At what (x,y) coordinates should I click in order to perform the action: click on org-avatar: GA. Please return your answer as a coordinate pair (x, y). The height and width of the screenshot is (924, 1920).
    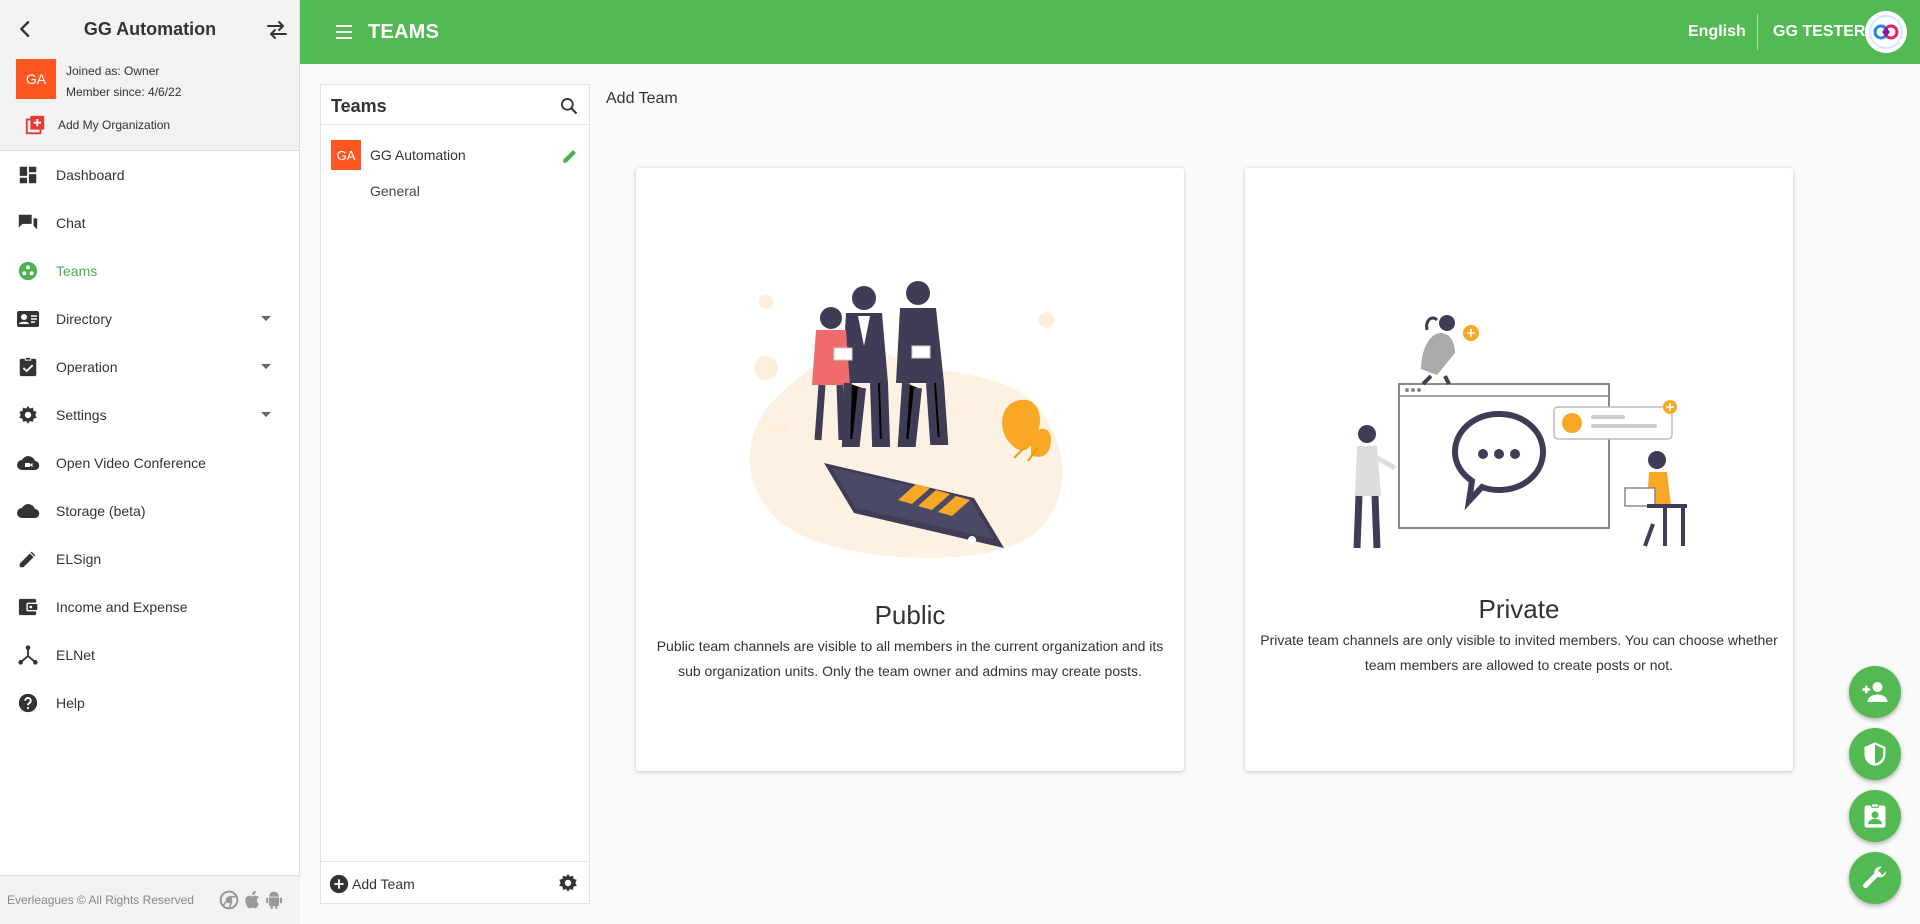
    Looking at the image, I should click on (36, 79).